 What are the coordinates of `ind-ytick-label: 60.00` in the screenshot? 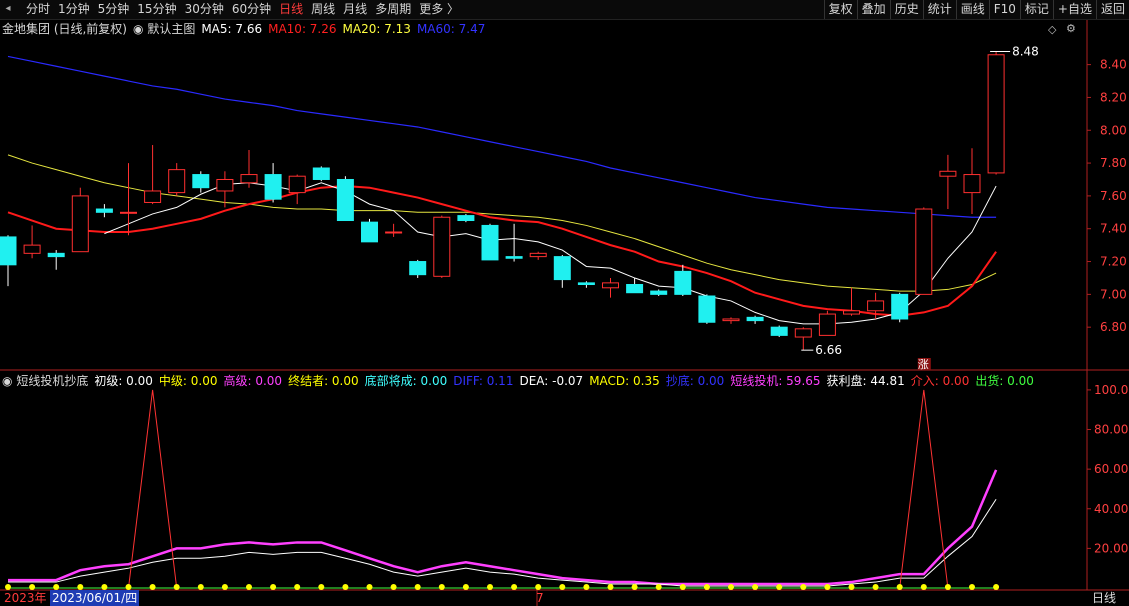 It's located at (1111, 469).